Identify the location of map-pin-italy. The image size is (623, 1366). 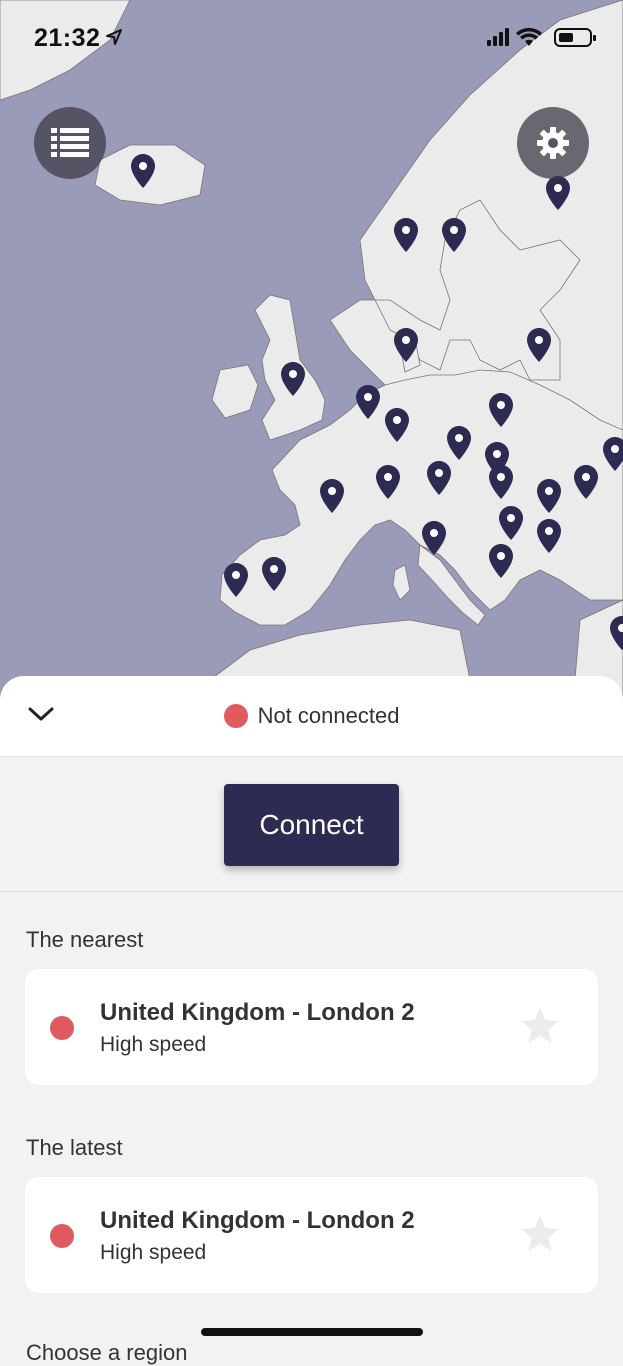
(434, 538).